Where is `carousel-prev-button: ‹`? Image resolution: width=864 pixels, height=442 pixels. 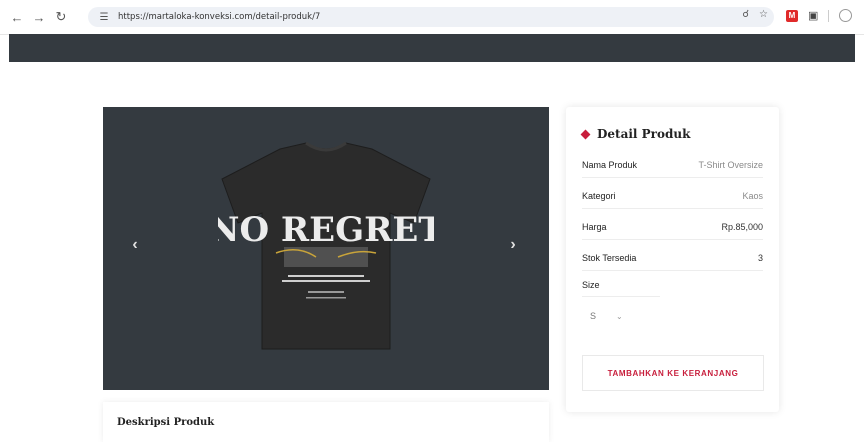 carousel-prev-button: ‹ is located at coordinates (135, 245).